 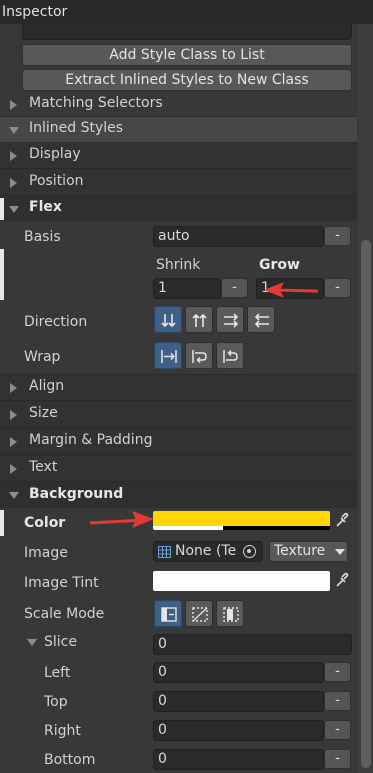 I want to click on foldout-matching-selectors: Matching Selectors, so click(x=178, y=104).